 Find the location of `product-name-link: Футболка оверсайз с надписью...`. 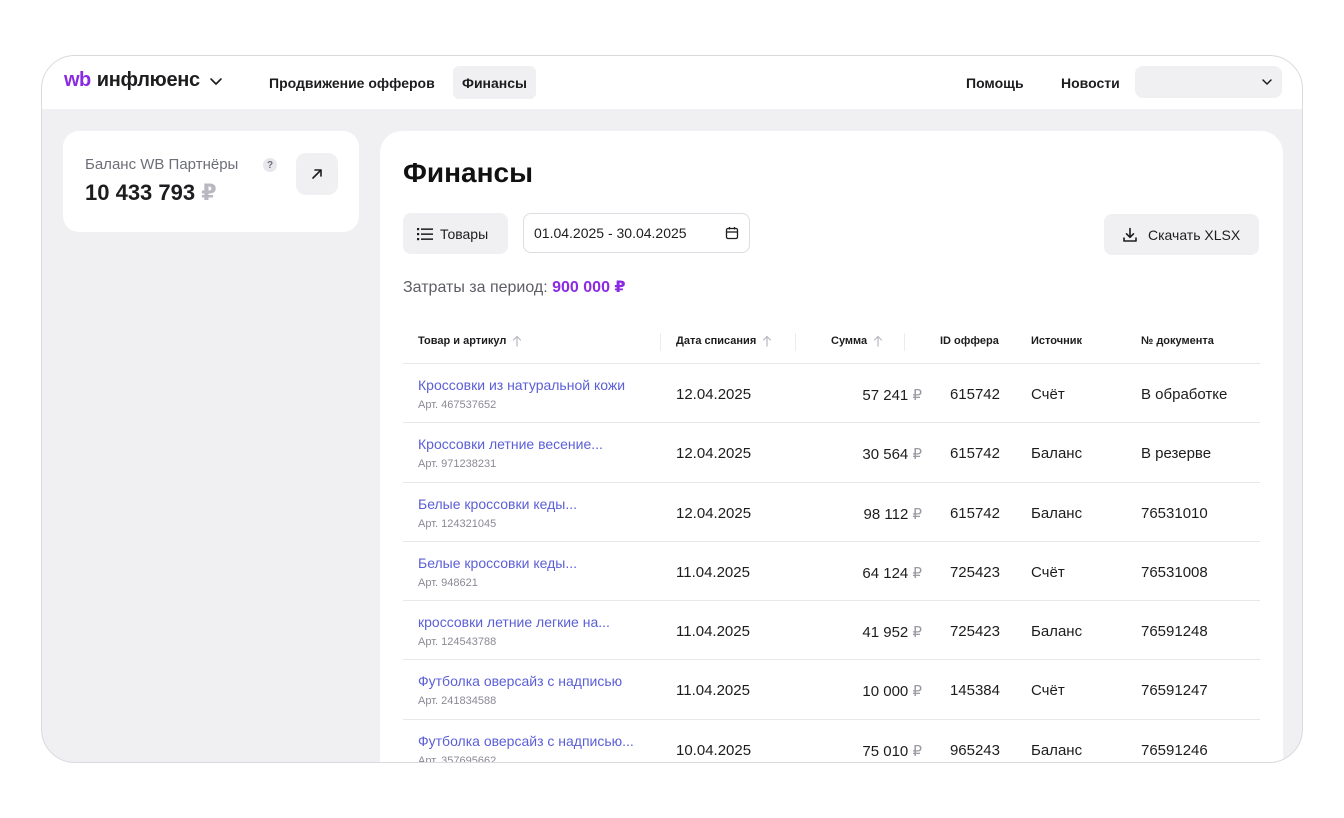

product-name-link: Футболка оверсайз с надписью... is located at coordinates (526, 741).